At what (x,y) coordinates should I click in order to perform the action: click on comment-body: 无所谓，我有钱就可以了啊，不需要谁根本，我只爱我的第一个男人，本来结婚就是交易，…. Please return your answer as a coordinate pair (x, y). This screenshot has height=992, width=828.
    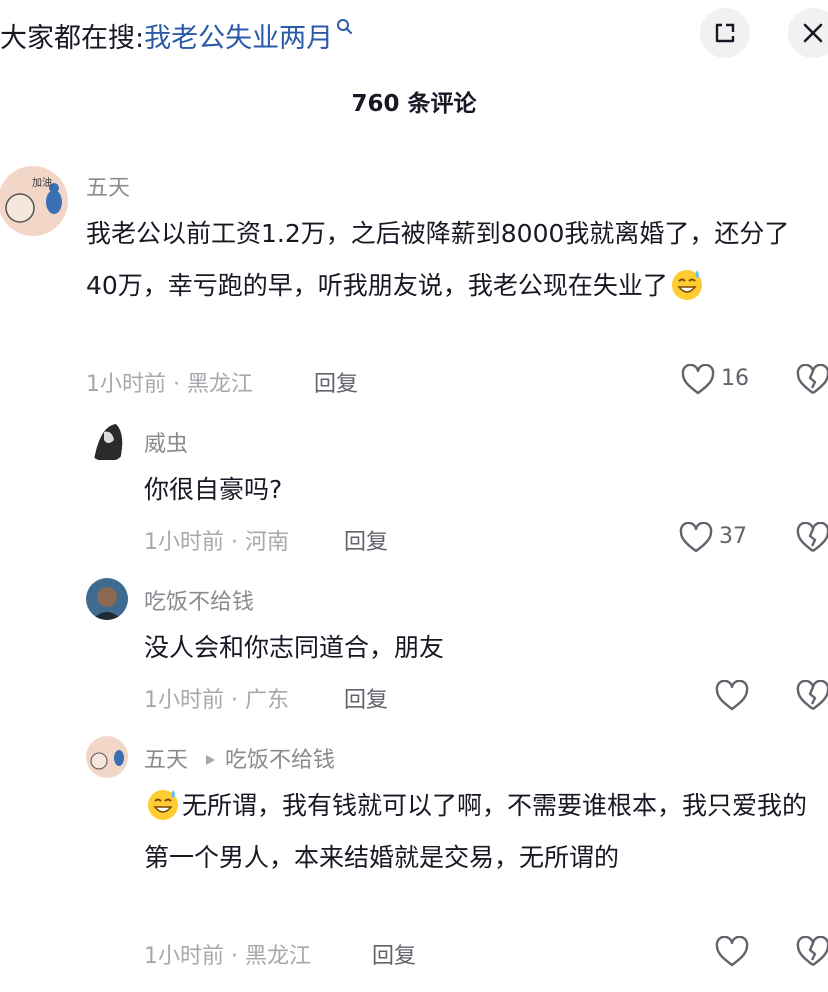
    Looking at the image, I should click on (476, 831).